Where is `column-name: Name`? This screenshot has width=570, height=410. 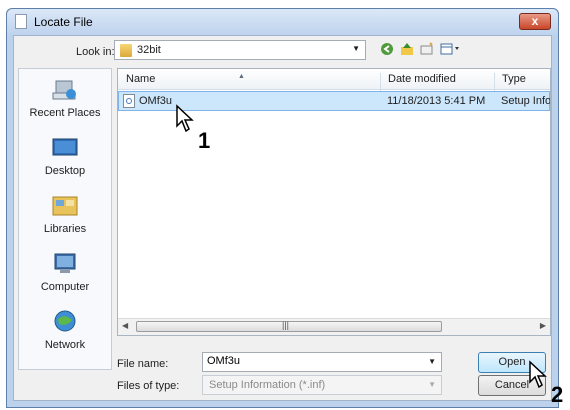
column-name: Name is located at coordinates (140, 79).